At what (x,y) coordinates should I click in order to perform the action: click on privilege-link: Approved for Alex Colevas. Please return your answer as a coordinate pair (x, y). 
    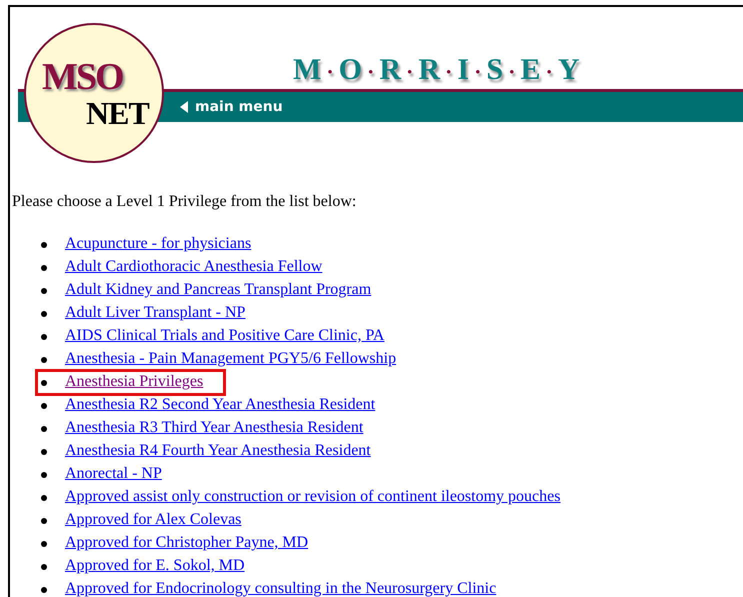
    Looking at the image, I should click on (153, 519).